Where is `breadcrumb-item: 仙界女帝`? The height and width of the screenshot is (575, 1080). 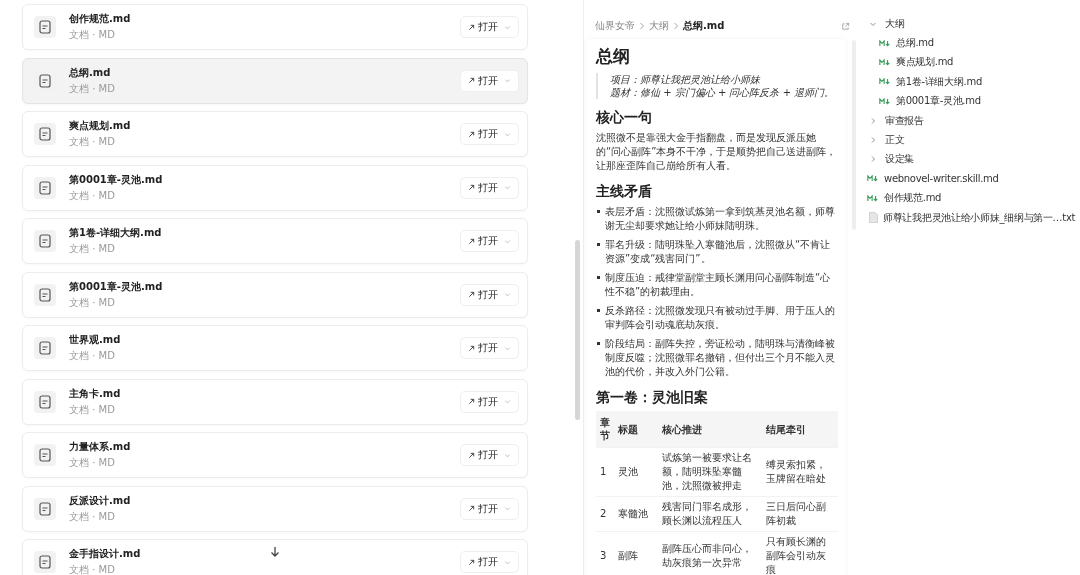 breadcrumb-item: 仙界女帝 is located at coordinates (615, 26).